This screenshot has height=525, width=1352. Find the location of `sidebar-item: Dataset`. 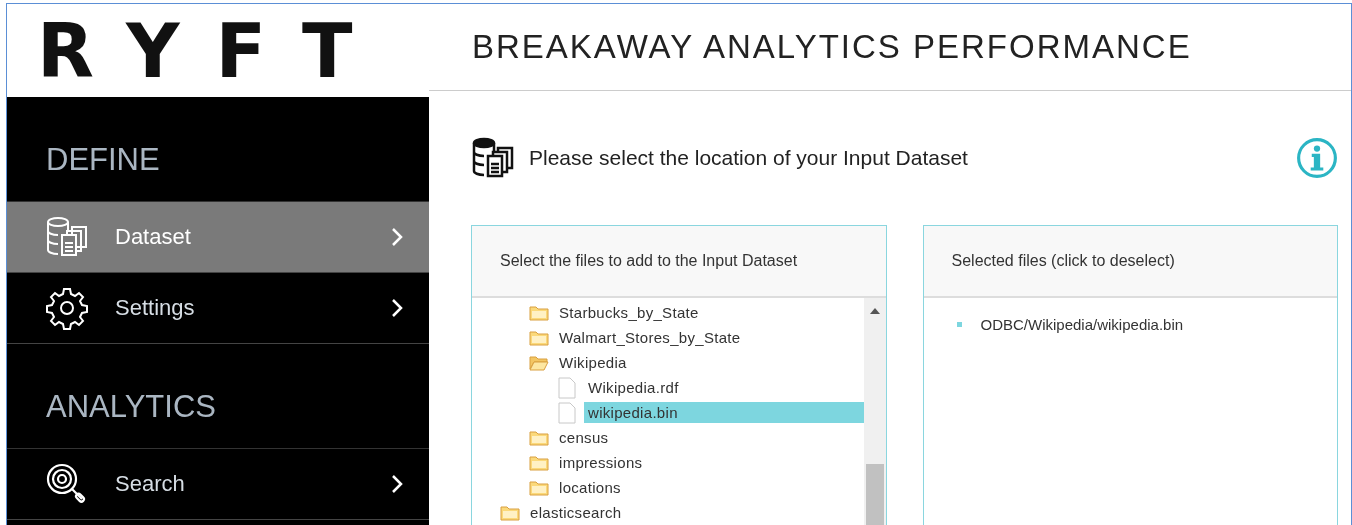

sidebar-item: Dataset is located at coordinates (218, 237).